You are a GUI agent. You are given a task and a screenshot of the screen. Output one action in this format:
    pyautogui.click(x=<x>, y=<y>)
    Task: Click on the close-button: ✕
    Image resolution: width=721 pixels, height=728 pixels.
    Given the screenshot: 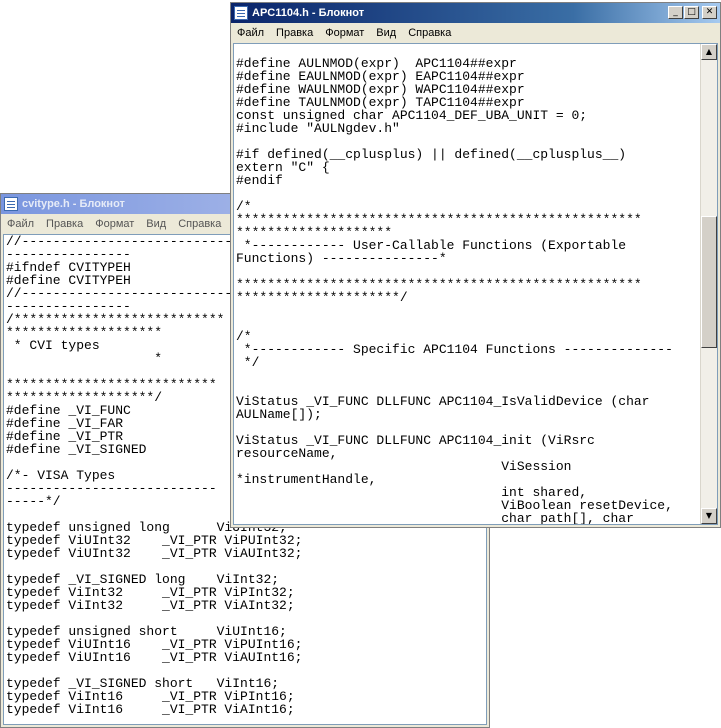 What is the action you would take?
    pyautogui.click(x=709, y=12)
    